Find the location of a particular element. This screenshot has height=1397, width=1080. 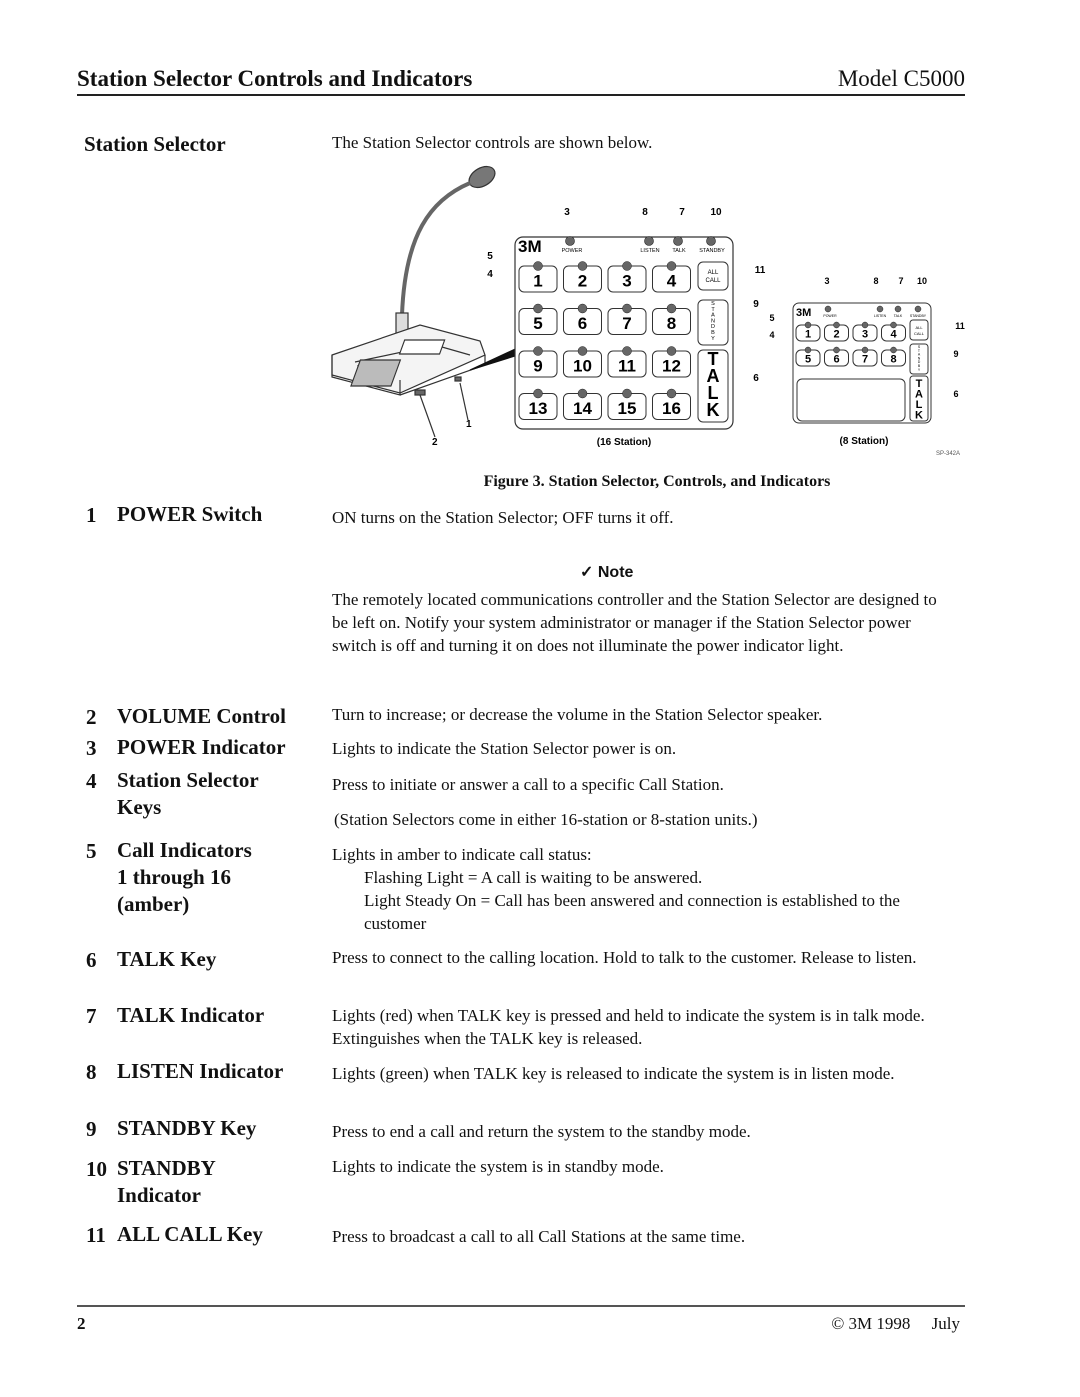

svg-text: 3 is located at coordinates (826, 281).